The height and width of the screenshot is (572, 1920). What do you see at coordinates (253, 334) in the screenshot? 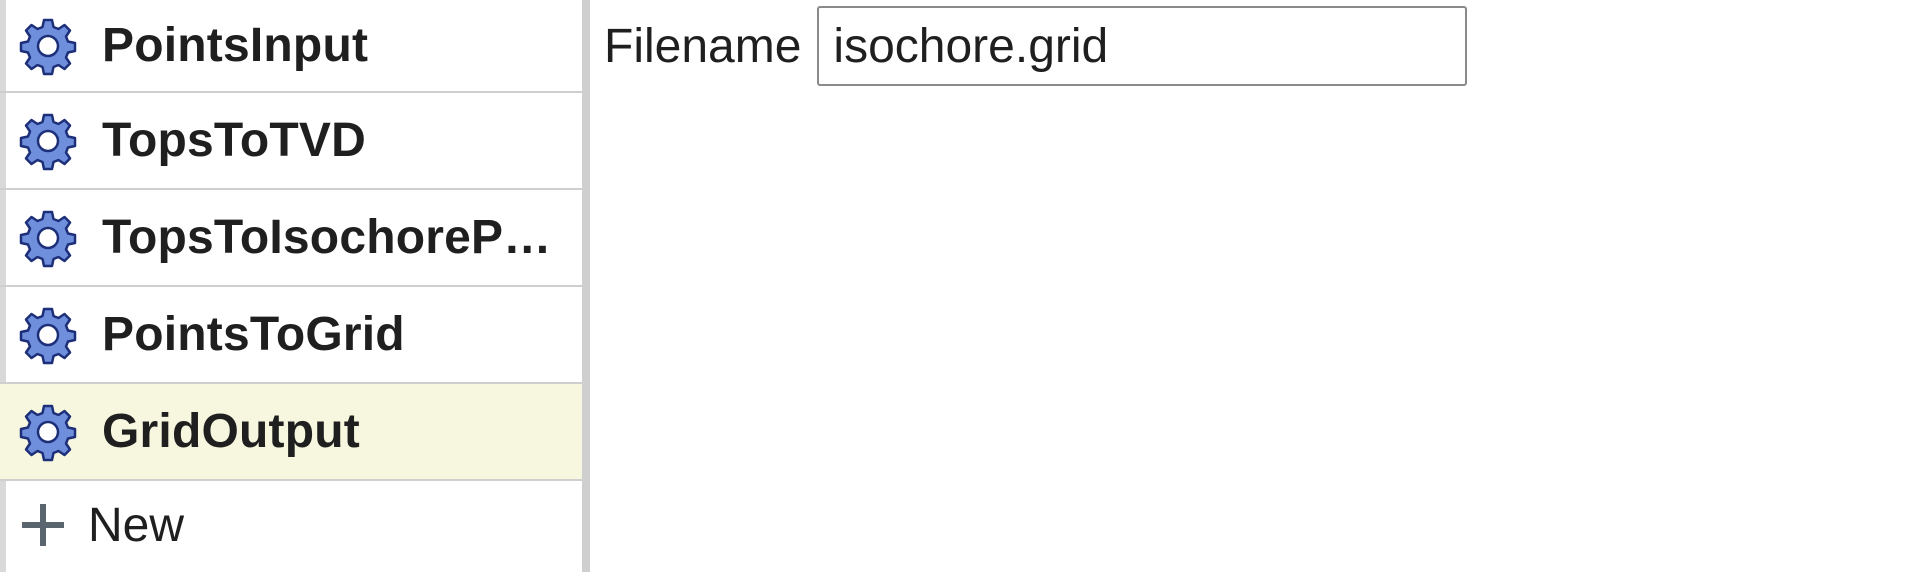
I see `step-label: PointsToGrid` at bounding box center [253, 334].